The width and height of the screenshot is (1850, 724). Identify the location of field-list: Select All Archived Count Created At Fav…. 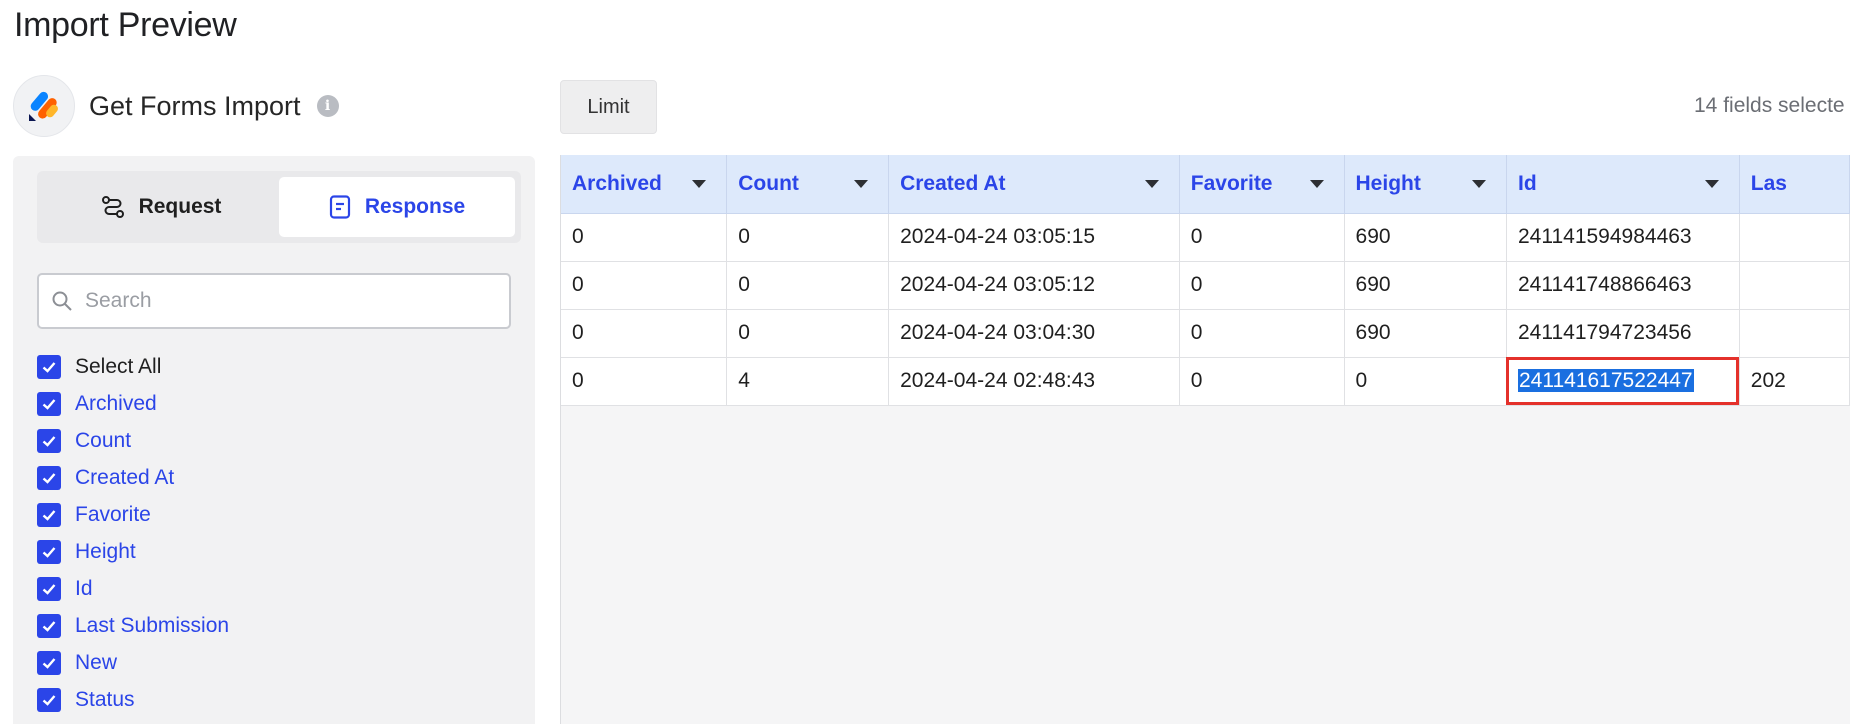
(133, 533).